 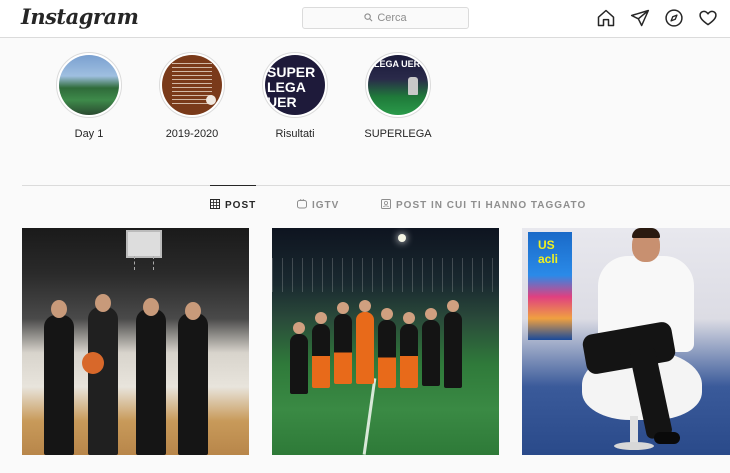 I want to click on highlight-cover-text: LEGA UER, so click(x=397, y=64).